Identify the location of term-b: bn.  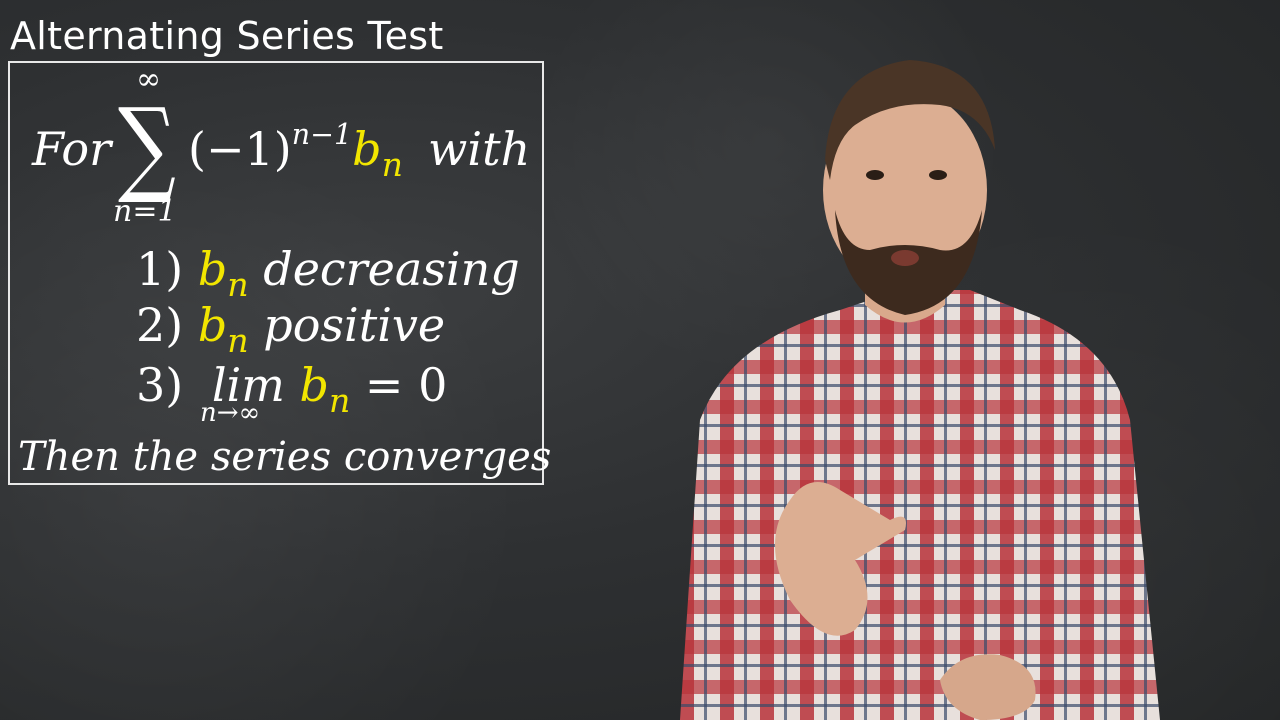
(377, 153).